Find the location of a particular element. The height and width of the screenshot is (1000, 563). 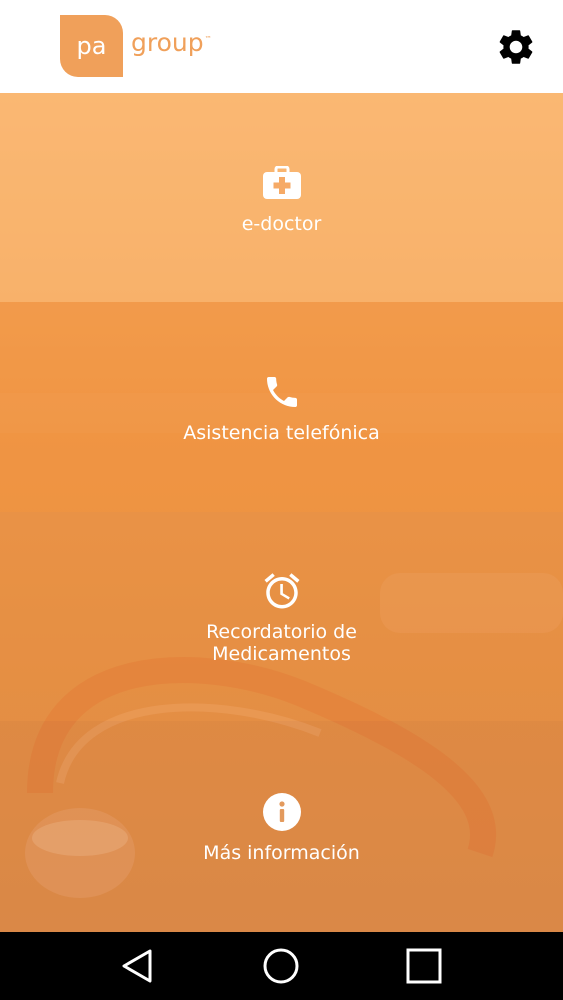

system-navigation-bar is located at coordinates (281, 966).